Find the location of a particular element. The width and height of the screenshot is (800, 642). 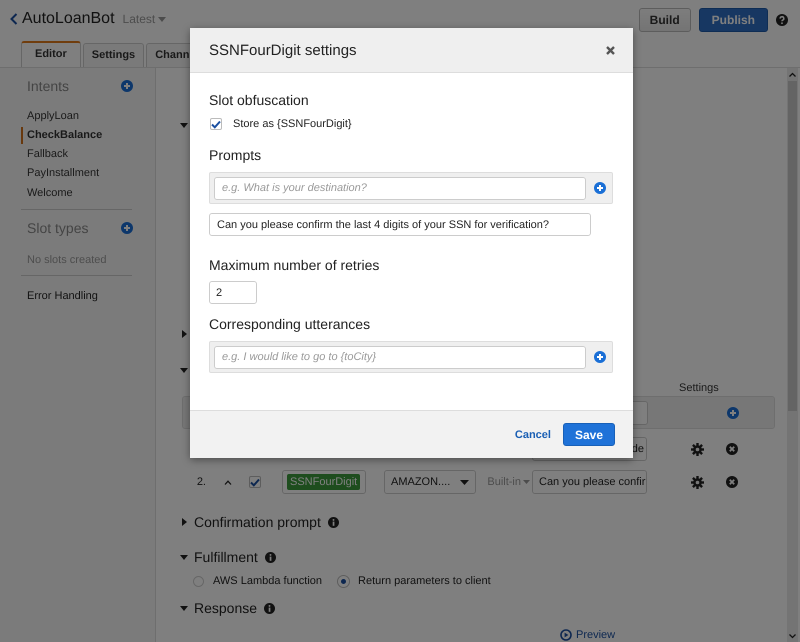

section-heading: Prompts is located at coordinates (235, 155).